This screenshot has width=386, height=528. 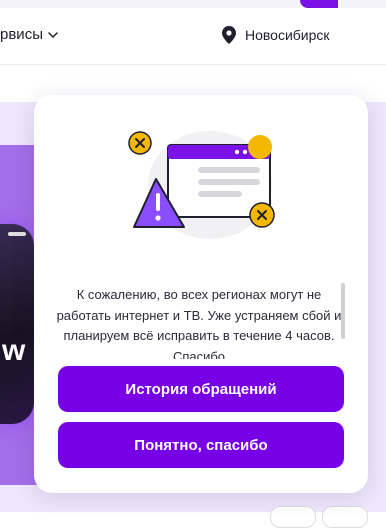 I want to click on carousel-prev-button, so click(x=293, y=517).